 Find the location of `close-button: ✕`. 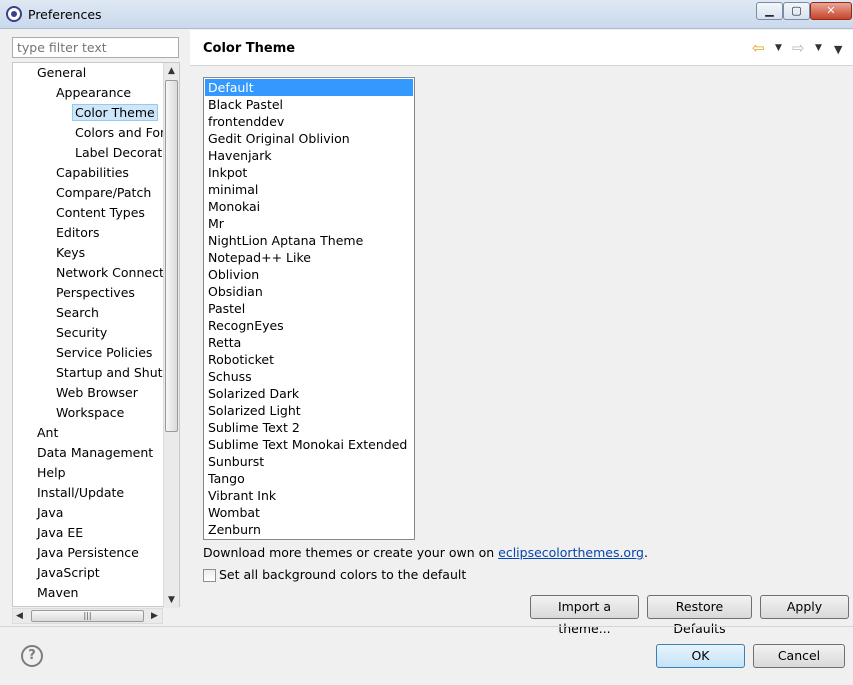

close-button: ✕ is located at coordinates (831, 11).